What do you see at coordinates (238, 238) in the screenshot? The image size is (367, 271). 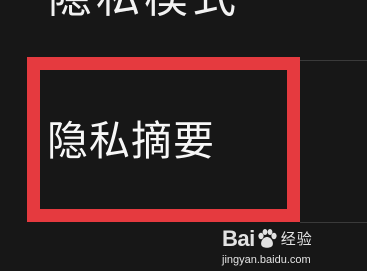 I see `watermark-brand-prefix: Bai` at bounding box center [238, 238].